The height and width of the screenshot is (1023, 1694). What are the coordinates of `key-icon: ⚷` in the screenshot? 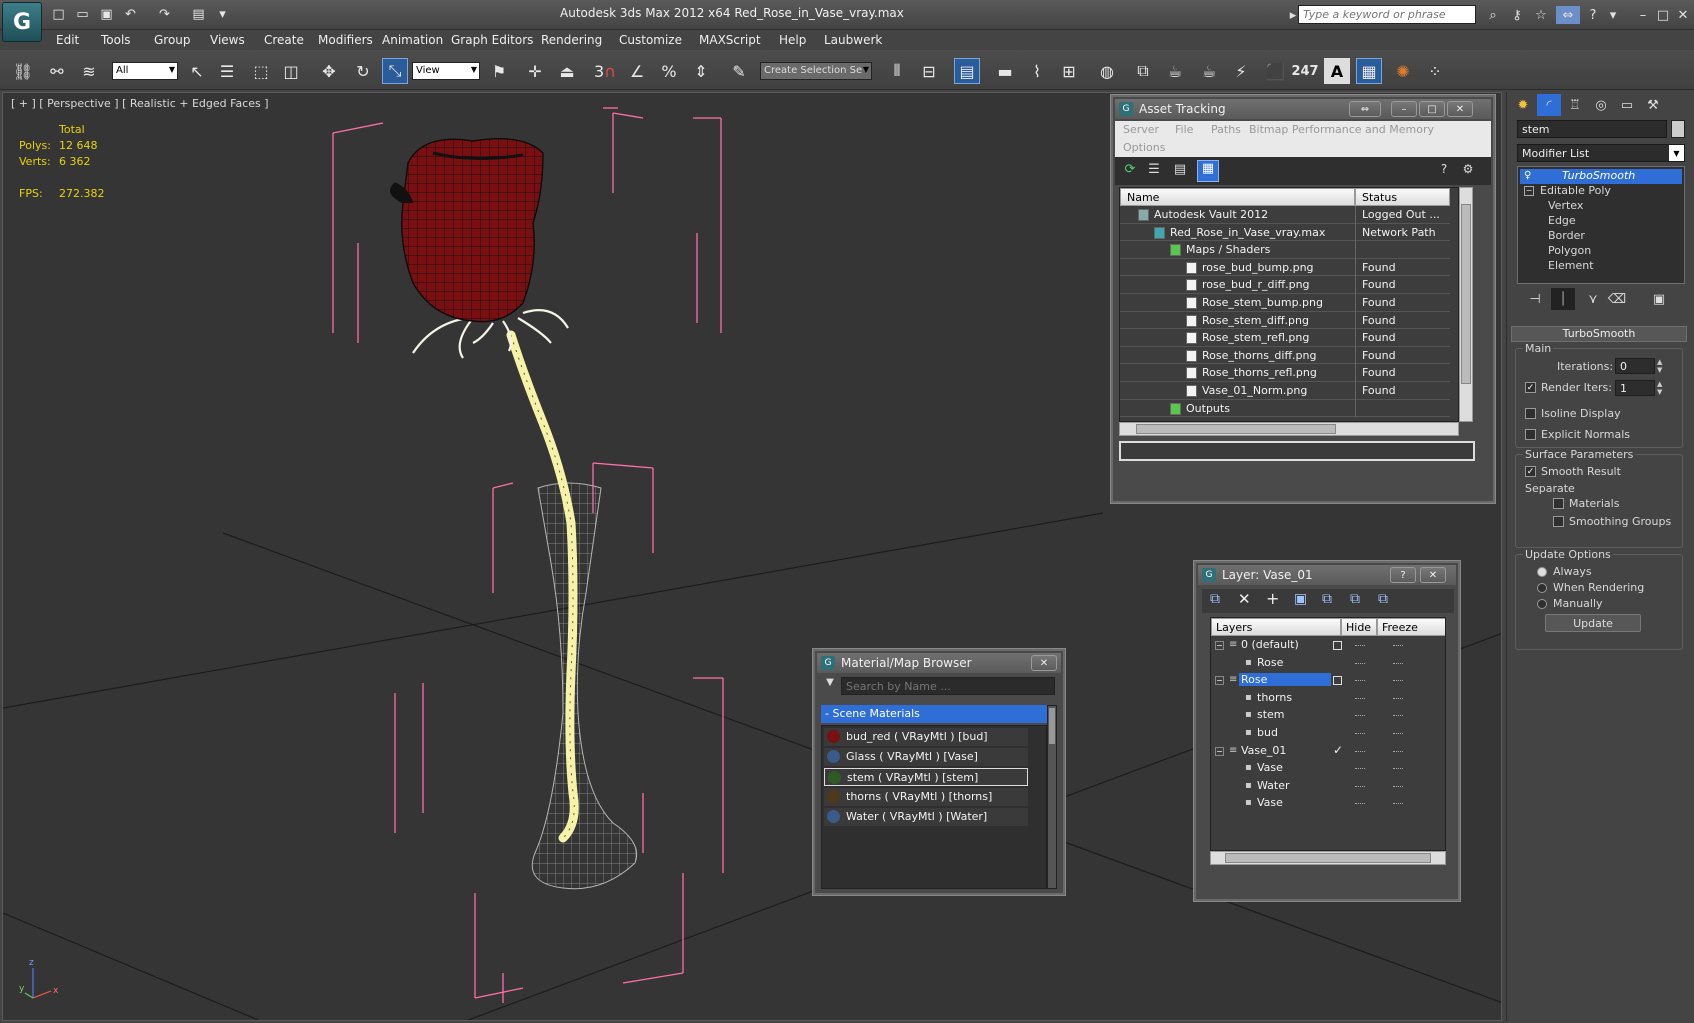 It's located at (1517, 15).